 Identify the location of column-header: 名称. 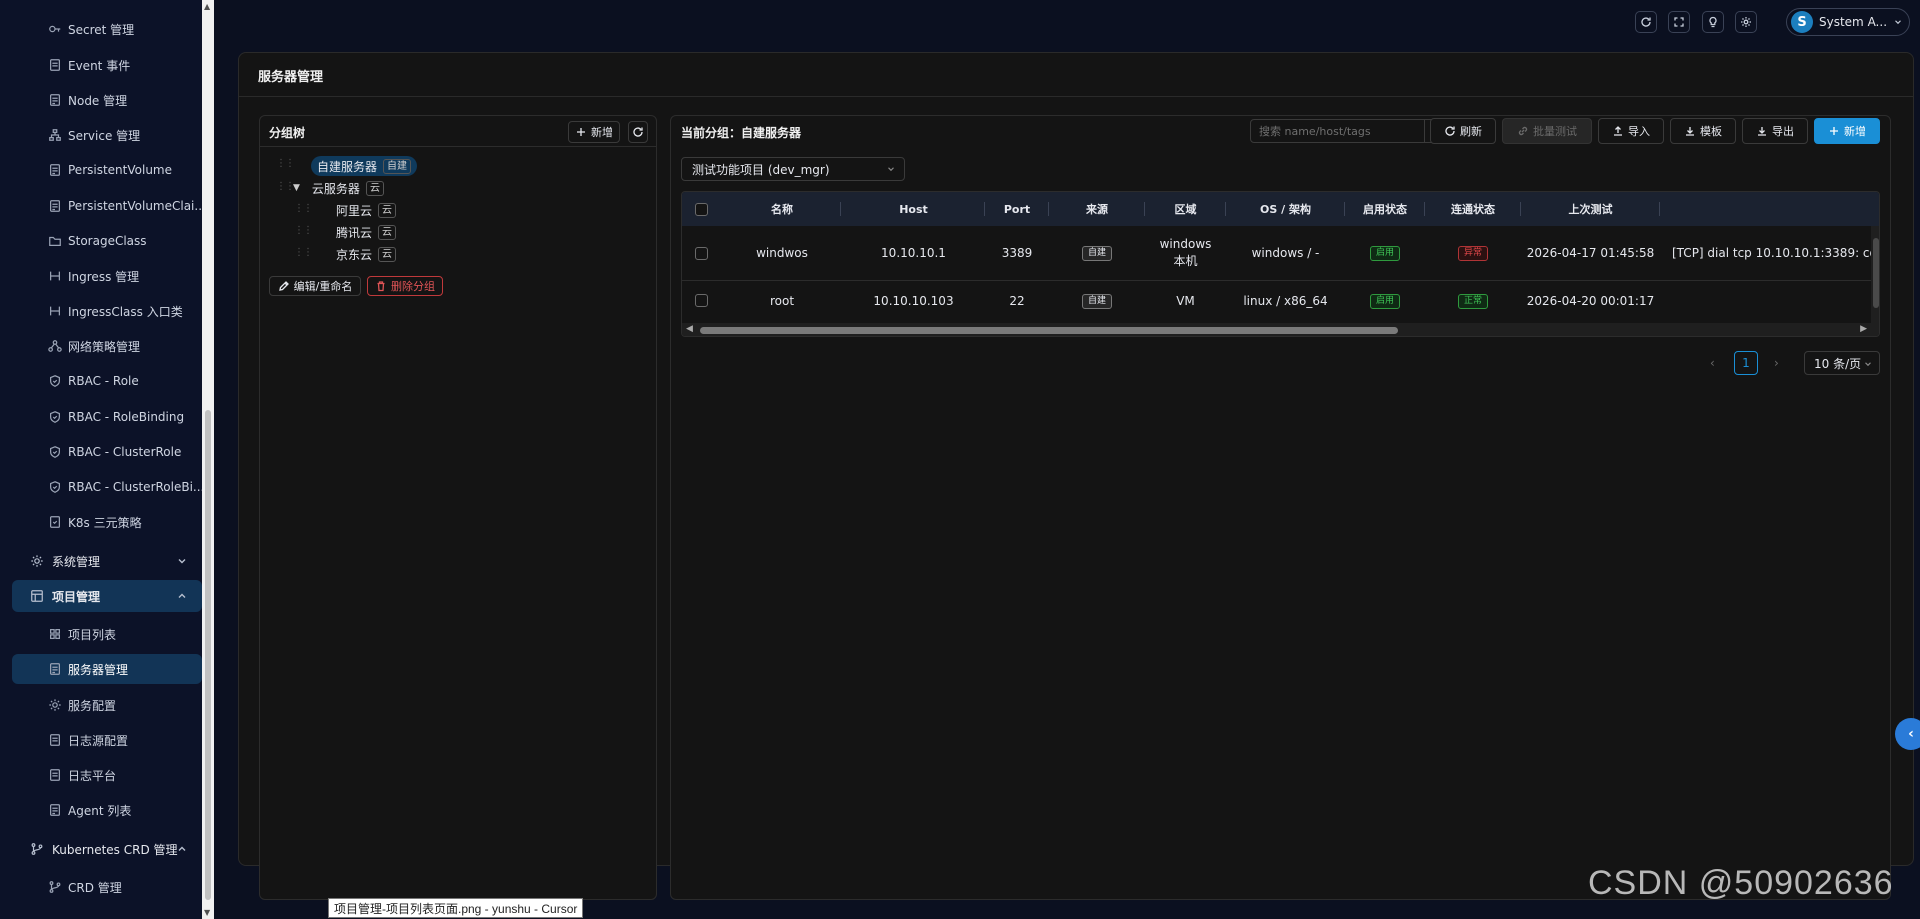
(782, 209).